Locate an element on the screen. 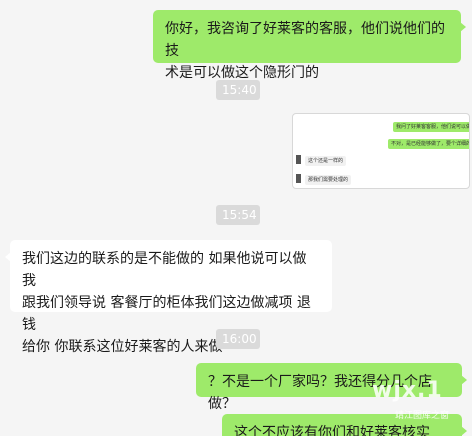 The height and width of the screenshot is (436, 472). image-chat-line: 不对，是已经能够做了，要个详细的 is located at coordinates (428, 144).